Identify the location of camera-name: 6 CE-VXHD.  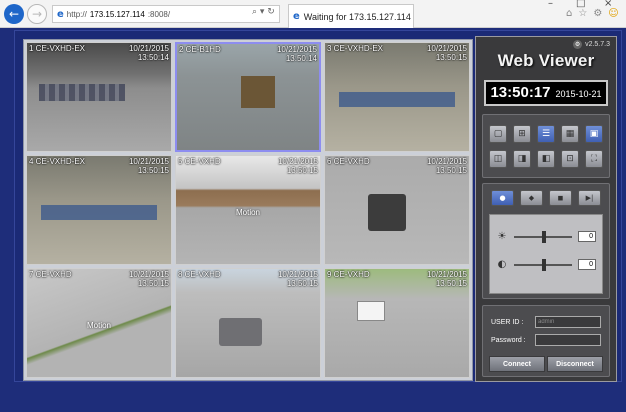
(348, 161).